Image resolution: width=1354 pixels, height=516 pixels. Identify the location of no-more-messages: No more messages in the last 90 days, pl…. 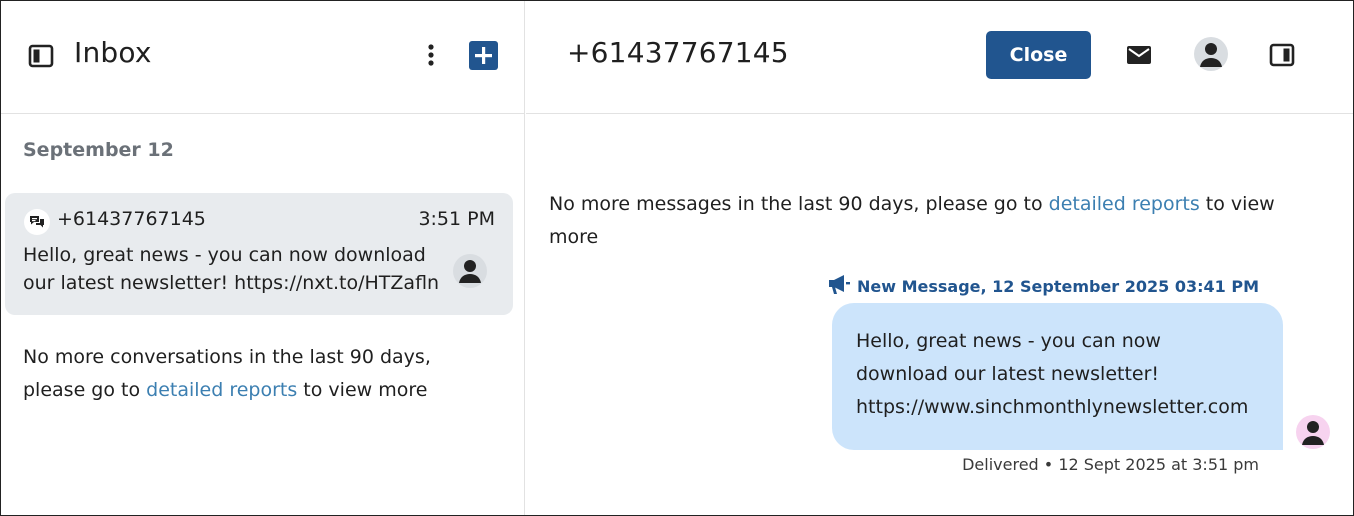
(929, 221).